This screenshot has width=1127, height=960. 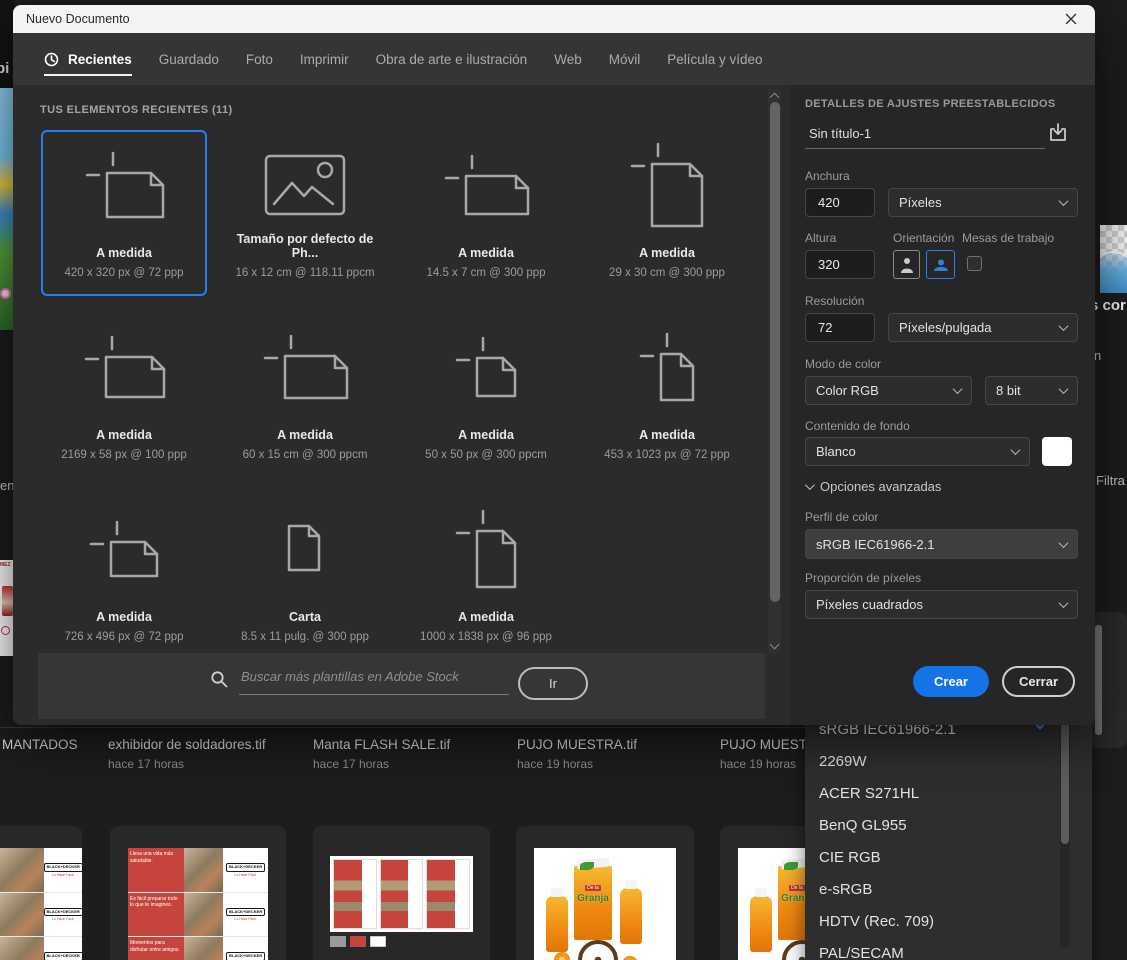 What do you see at coordinates (7, 608) in the screenshot?
I see `background-thumbnail-left: MEZ` at bounding box center [7, 608].